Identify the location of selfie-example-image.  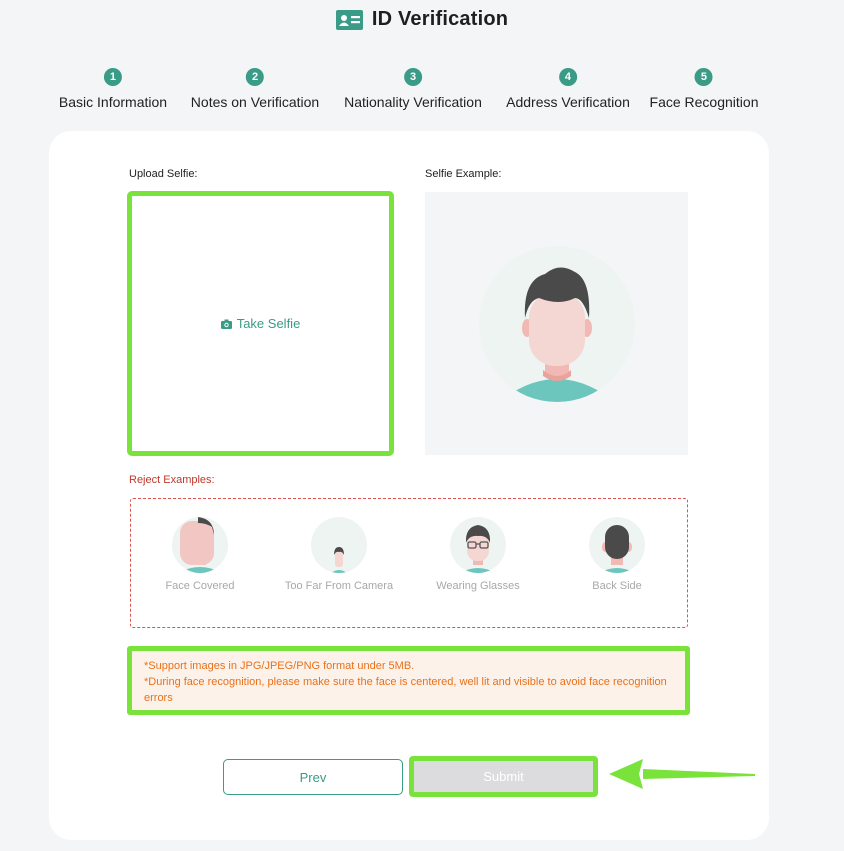
(556, 323).